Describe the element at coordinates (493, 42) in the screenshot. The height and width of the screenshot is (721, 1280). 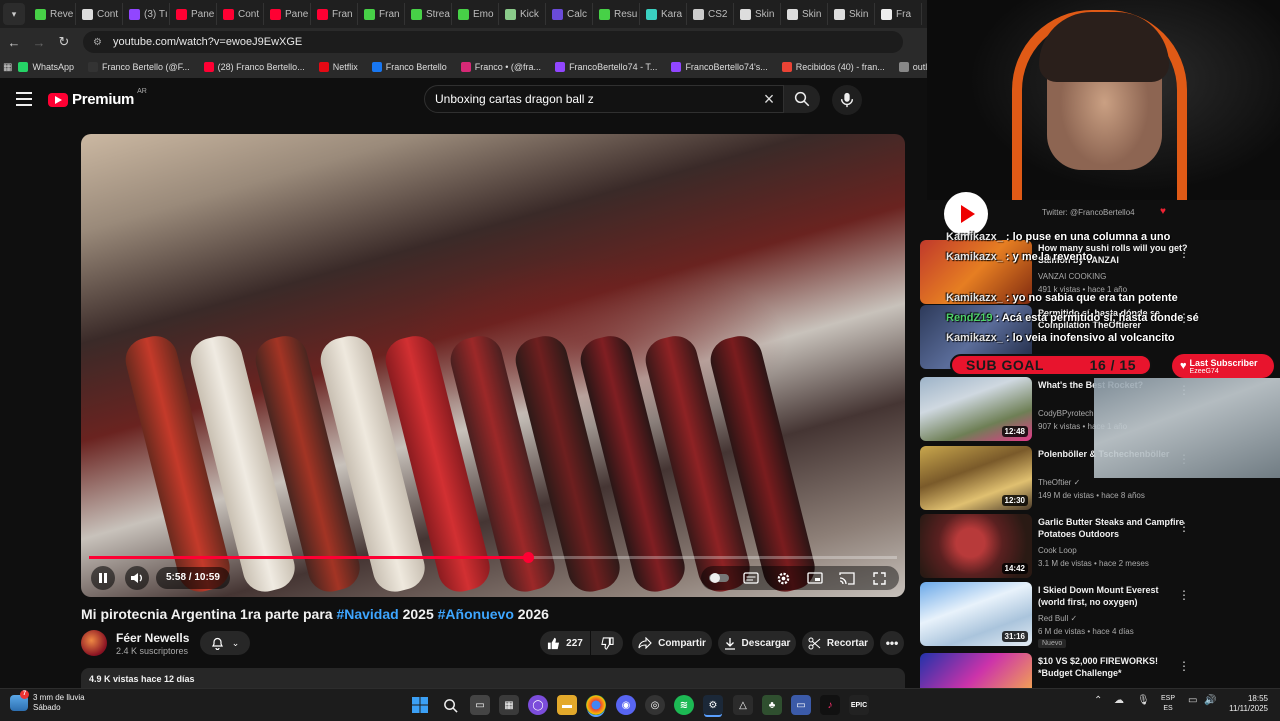
I see `url-field: ⚙ youtube.com/watch?v=ewoeJ9EwXGE` at that location.